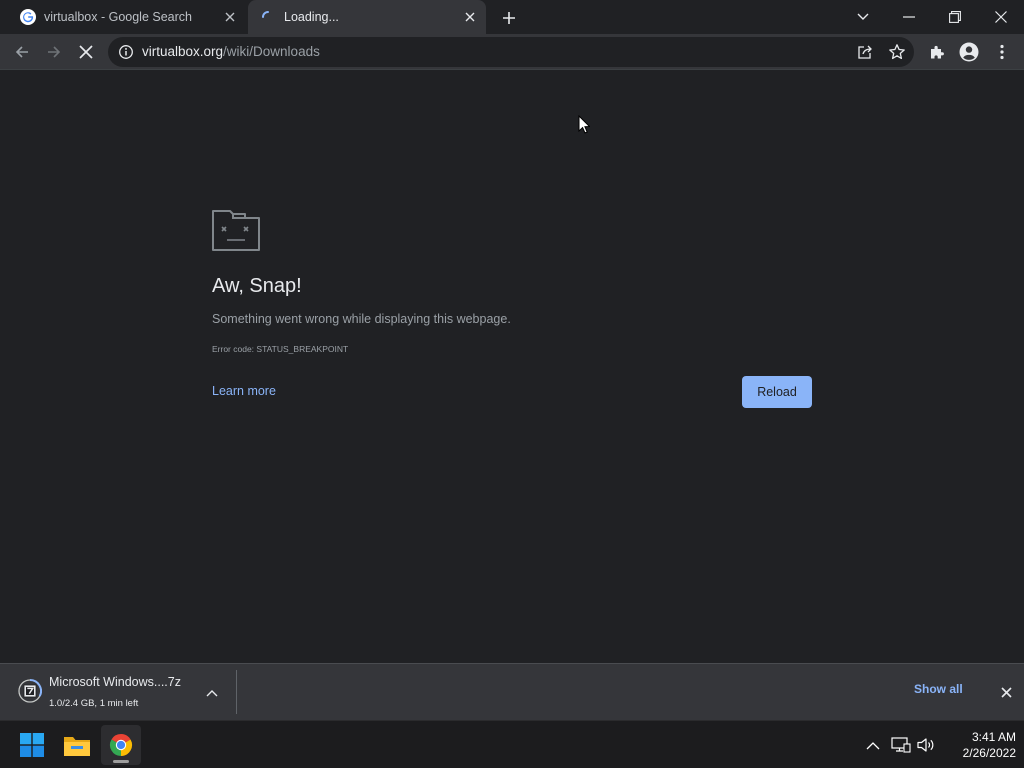 The image size is (1024, 768). I want to click on arrow-right-icon, so click(54, 52).